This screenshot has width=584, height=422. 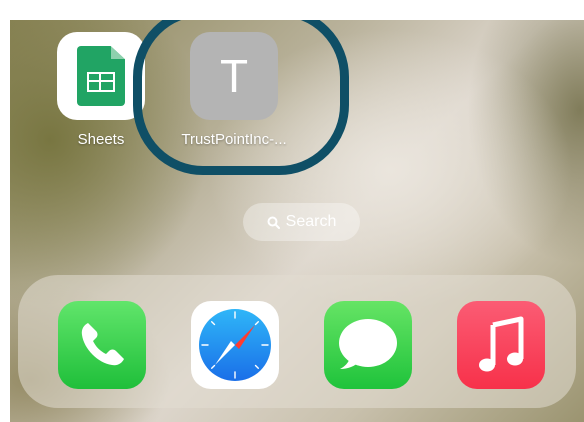 I want to click on dock-app-safari, so click(x=235, y=345).